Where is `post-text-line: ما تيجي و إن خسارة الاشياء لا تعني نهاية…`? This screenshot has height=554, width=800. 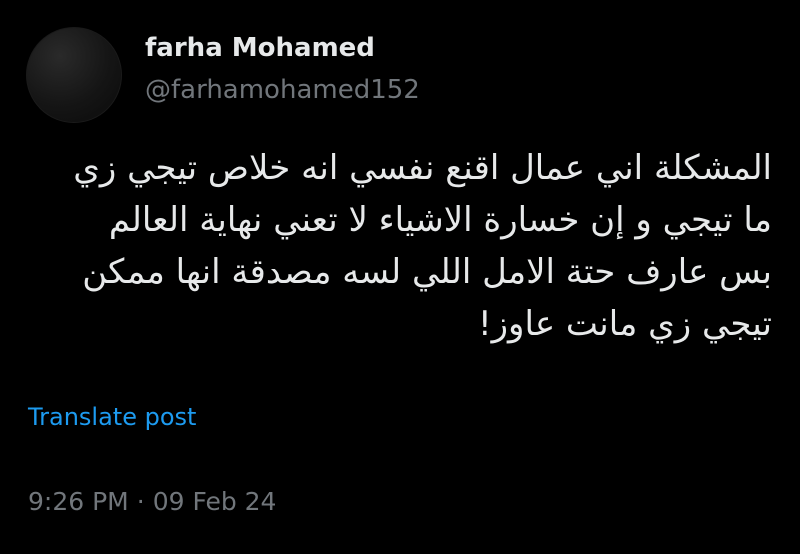 post-text-line: ما تيجي و إن خسارة الاشياء لا تعني نهاية… is located at coordinates (440, 220).